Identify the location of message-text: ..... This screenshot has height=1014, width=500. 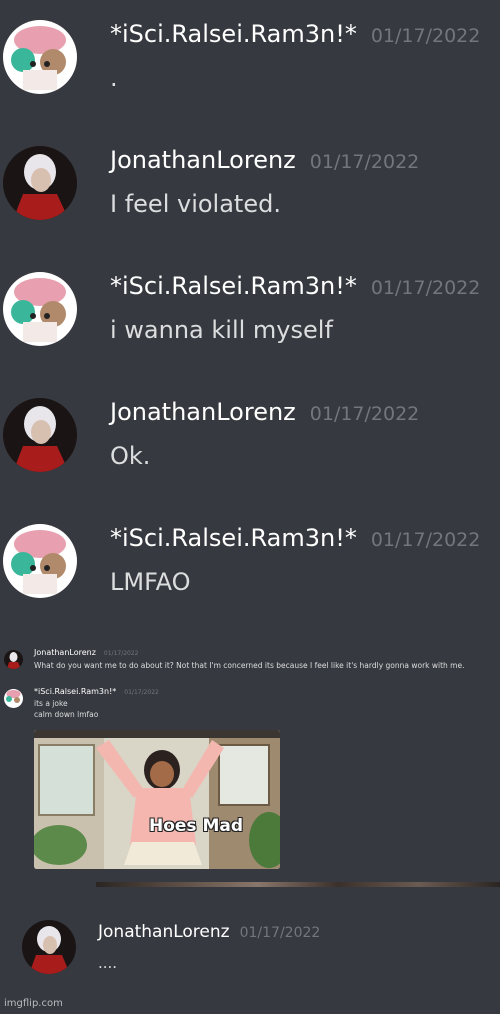
(108, 963).